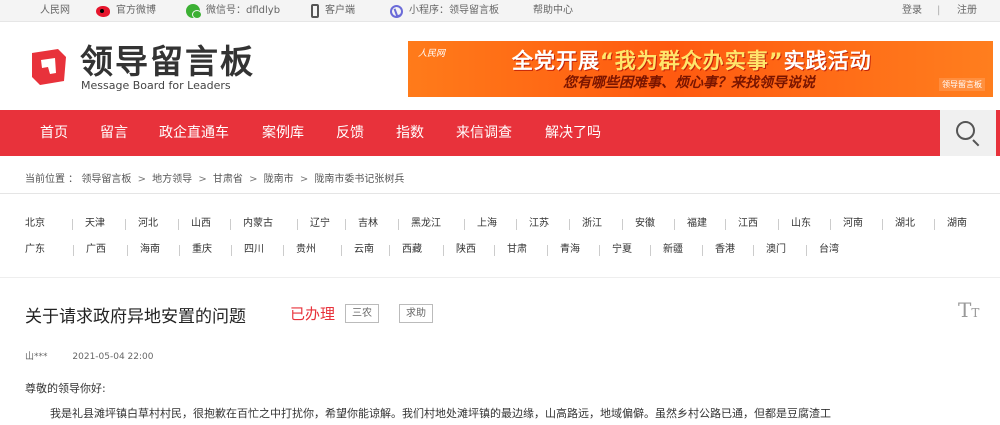 The width and height of the screenshot is (1000, 425). What do you see at coordinates (172, 179) in the screenshot?
I see `breadcrumb-item: 地方领导` at bounding box center [172, 179].